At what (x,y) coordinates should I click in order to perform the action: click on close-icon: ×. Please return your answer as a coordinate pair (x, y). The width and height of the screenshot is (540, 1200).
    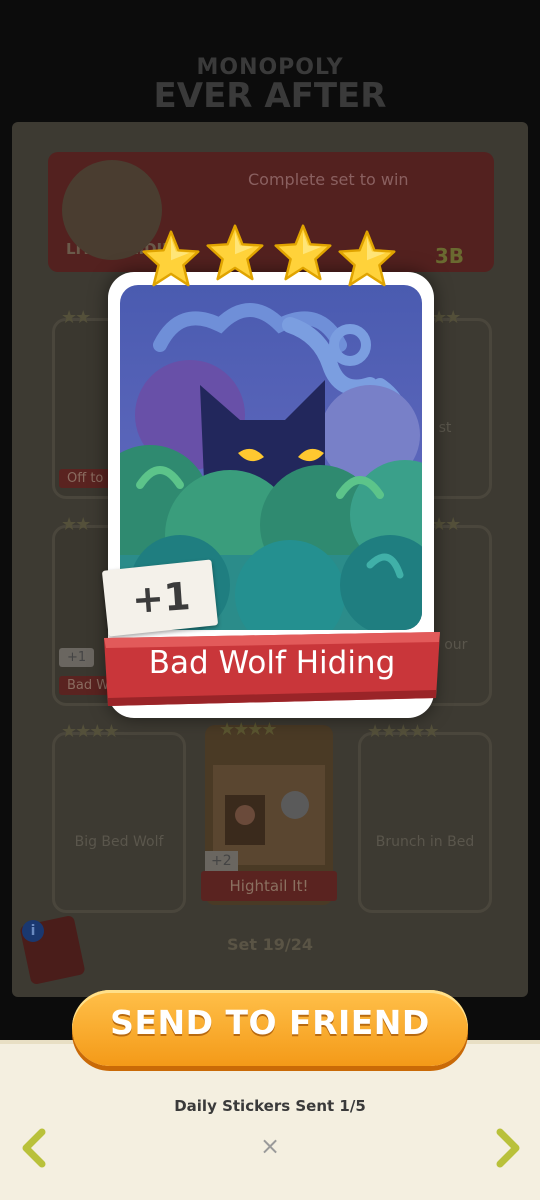
    Looking at the image, I should click on (270, 1146).